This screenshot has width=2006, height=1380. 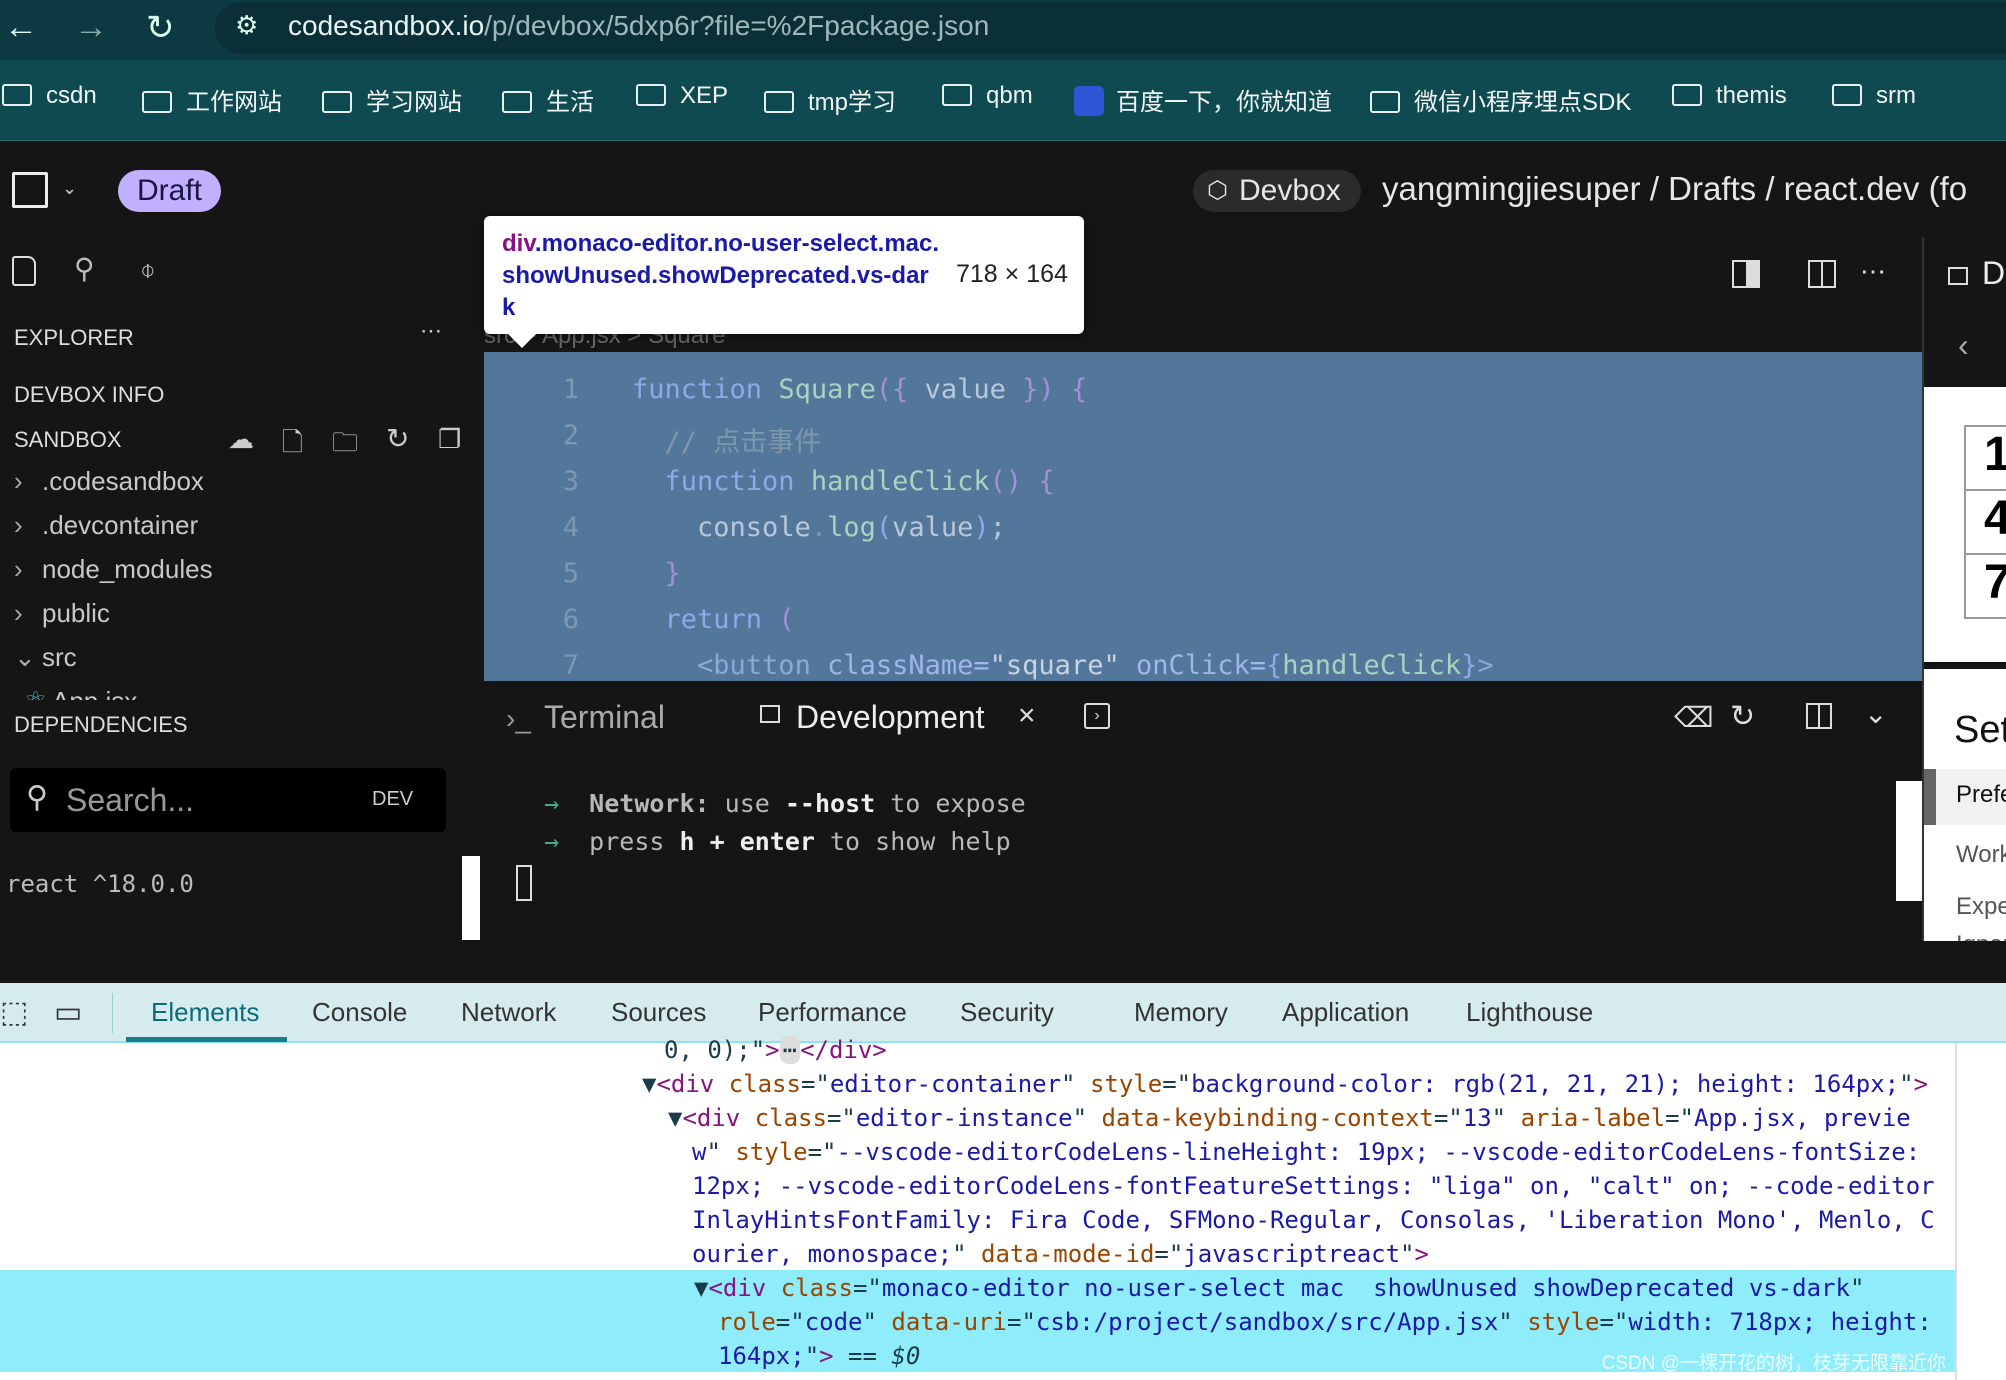 I want to click on sidebar-scrollbar, so click(x=471, y=898).